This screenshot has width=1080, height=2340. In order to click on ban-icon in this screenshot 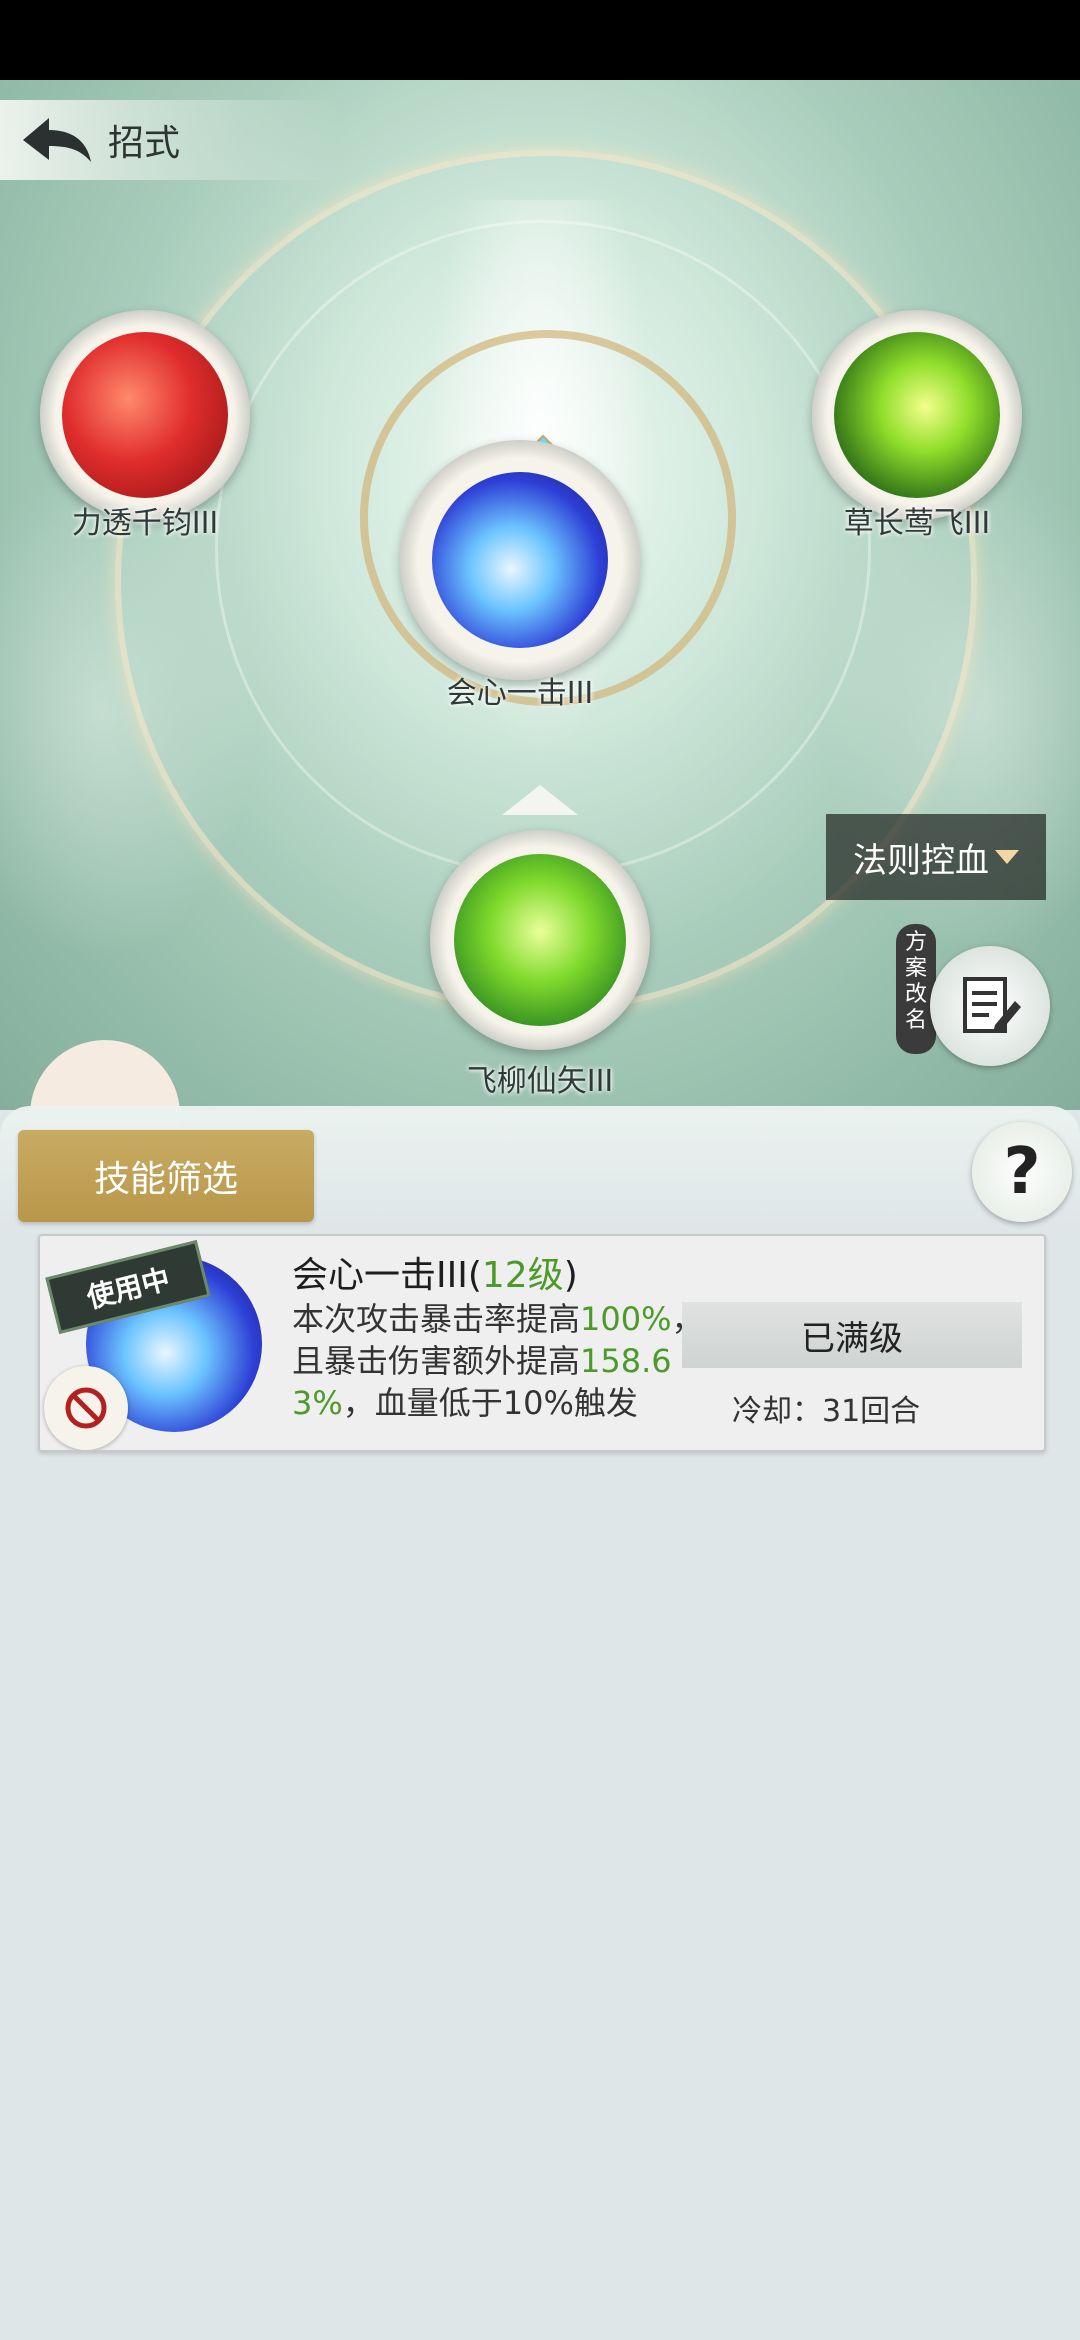, I will do `click(86, 1408)`.